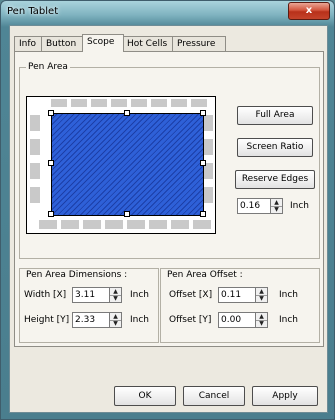 This screenshot has width=335, height=420. I want to click on apply-button: Apply, so click(285, 396).